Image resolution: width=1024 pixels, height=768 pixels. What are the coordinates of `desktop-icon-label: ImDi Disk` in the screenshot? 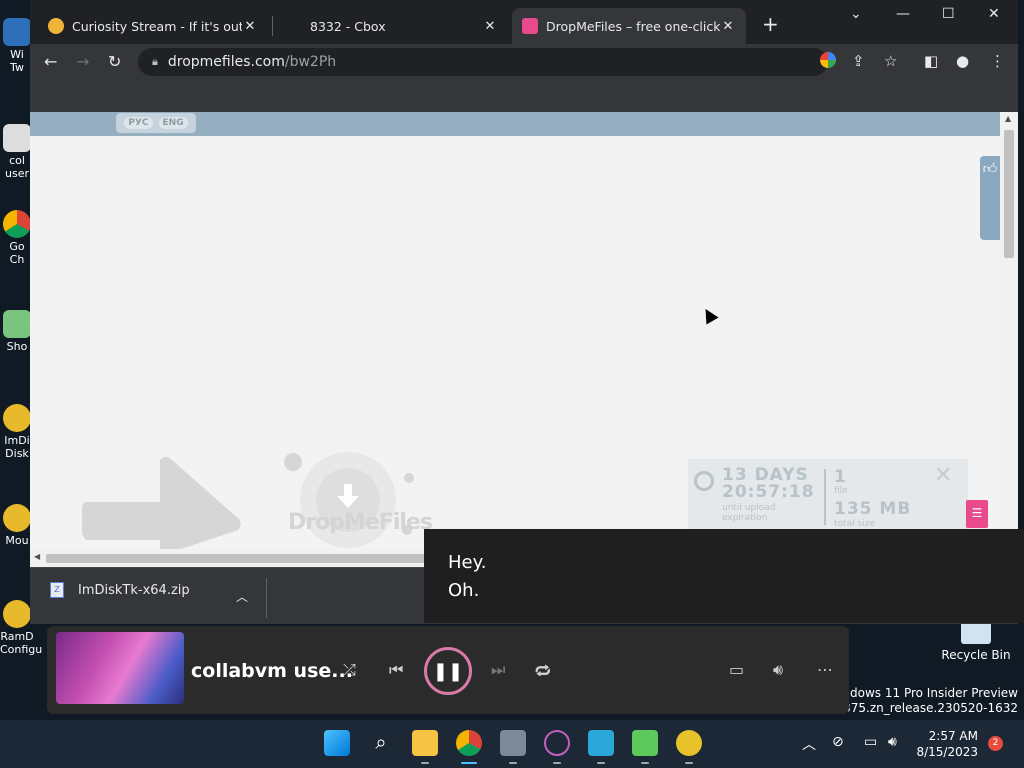 It's located at (17, 447).